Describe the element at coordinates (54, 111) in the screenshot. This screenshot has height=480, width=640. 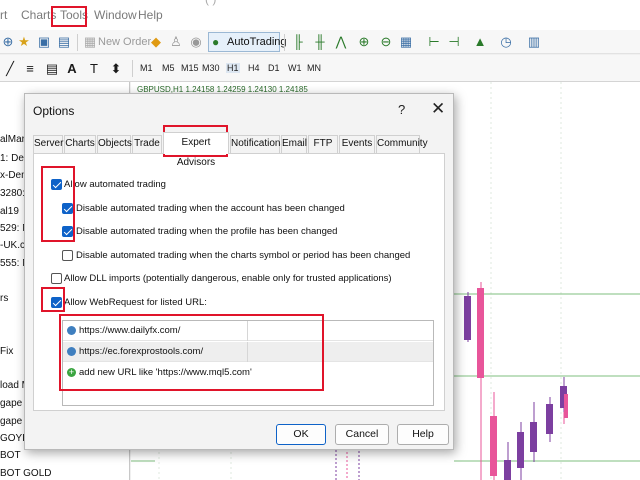
I see `dialog-title: Options` at that location.